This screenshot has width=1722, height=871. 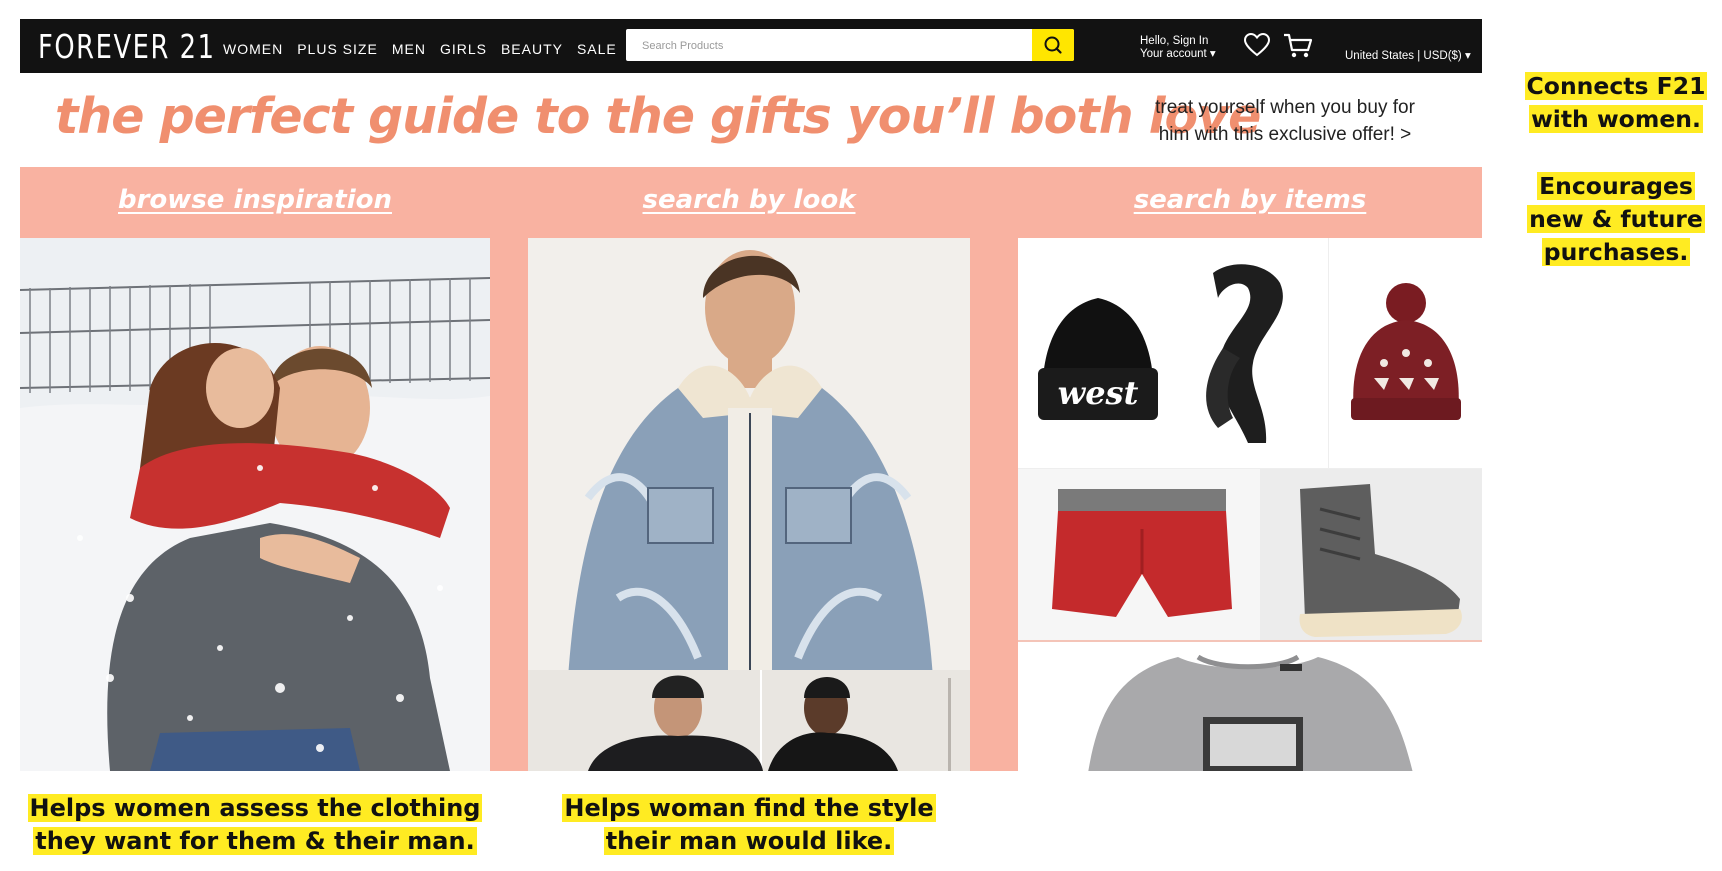 I want to click on search-icon, so click(x=1053, y=45).